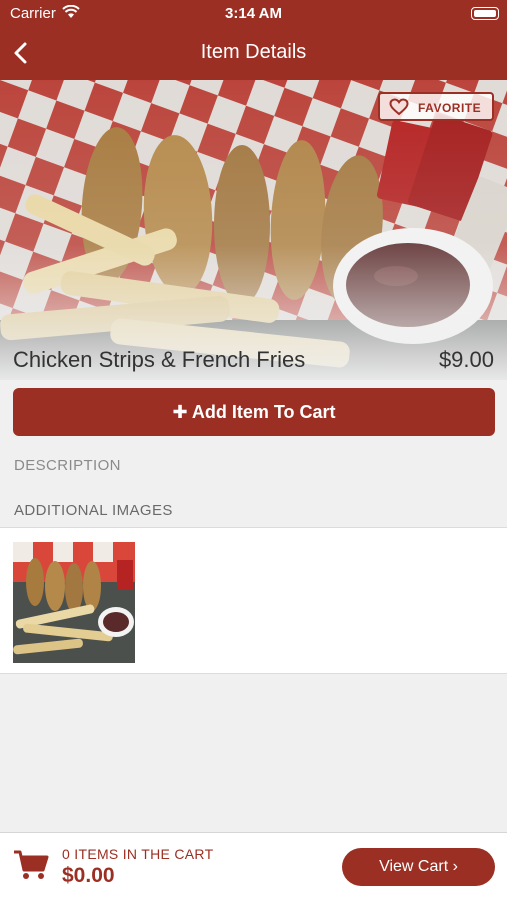  I want to click on item-price: $9.00, so click(466, 359).